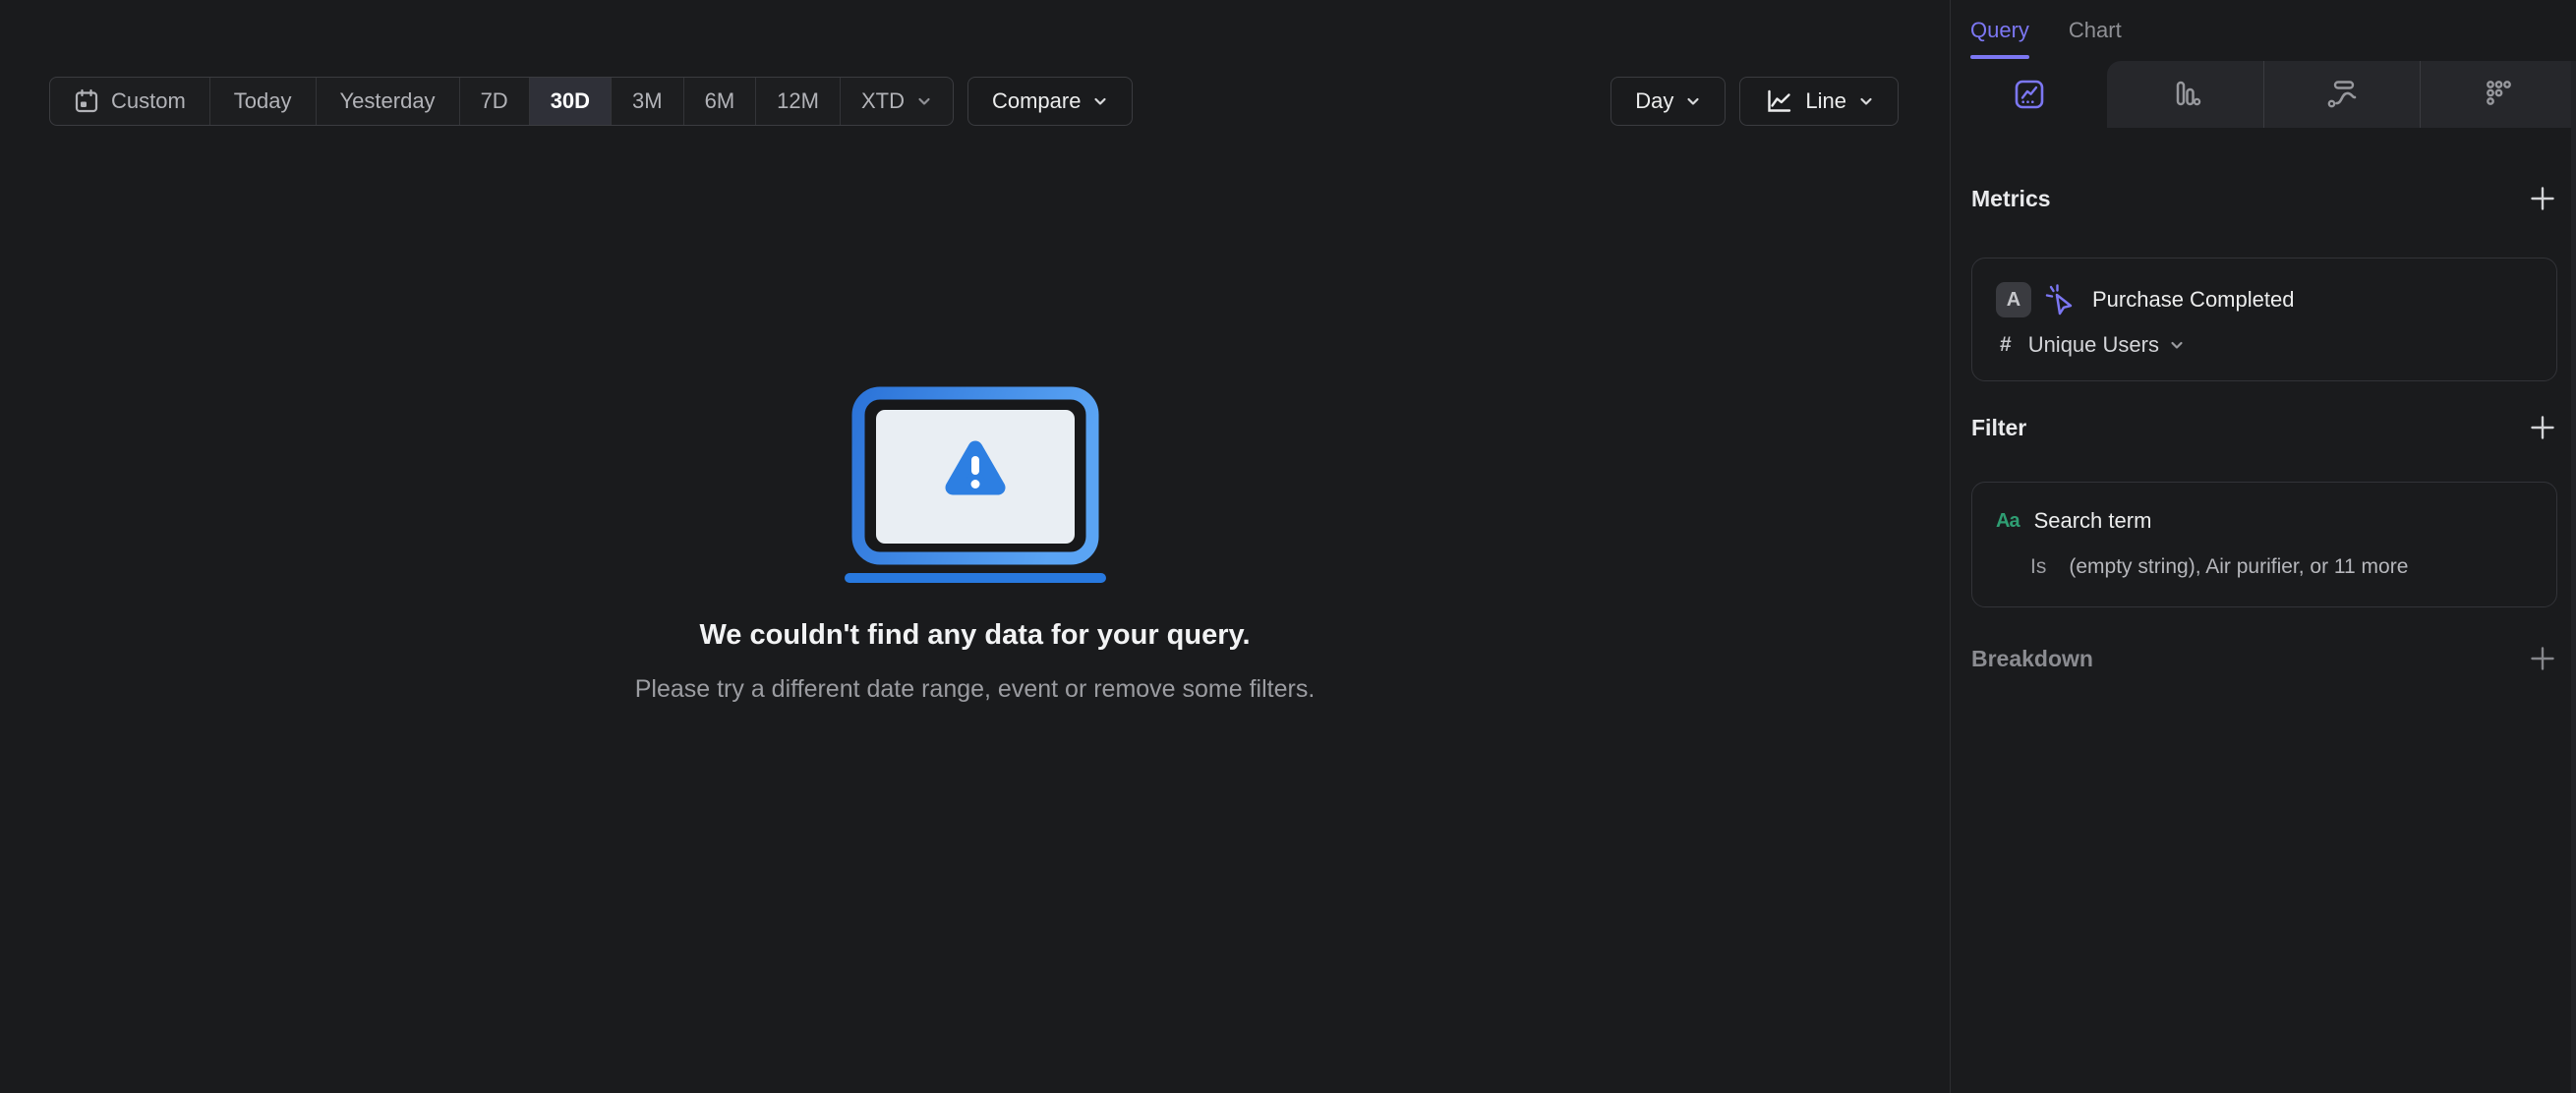 This screenshot has width=2576, height=1093. Describe the element at coordinates (2038, 567) in the screenshot. I see `filter-operator: Is` at that location.